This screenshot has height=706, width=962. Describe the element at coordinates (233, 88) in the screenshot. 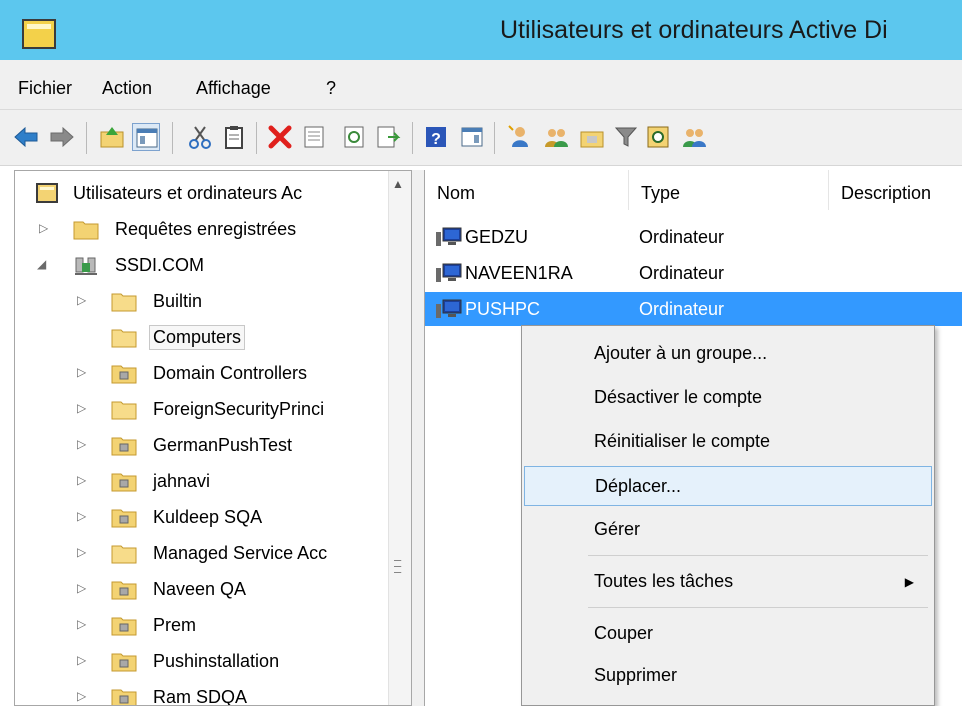

I see `menu-affichage: Affichage` at that location.